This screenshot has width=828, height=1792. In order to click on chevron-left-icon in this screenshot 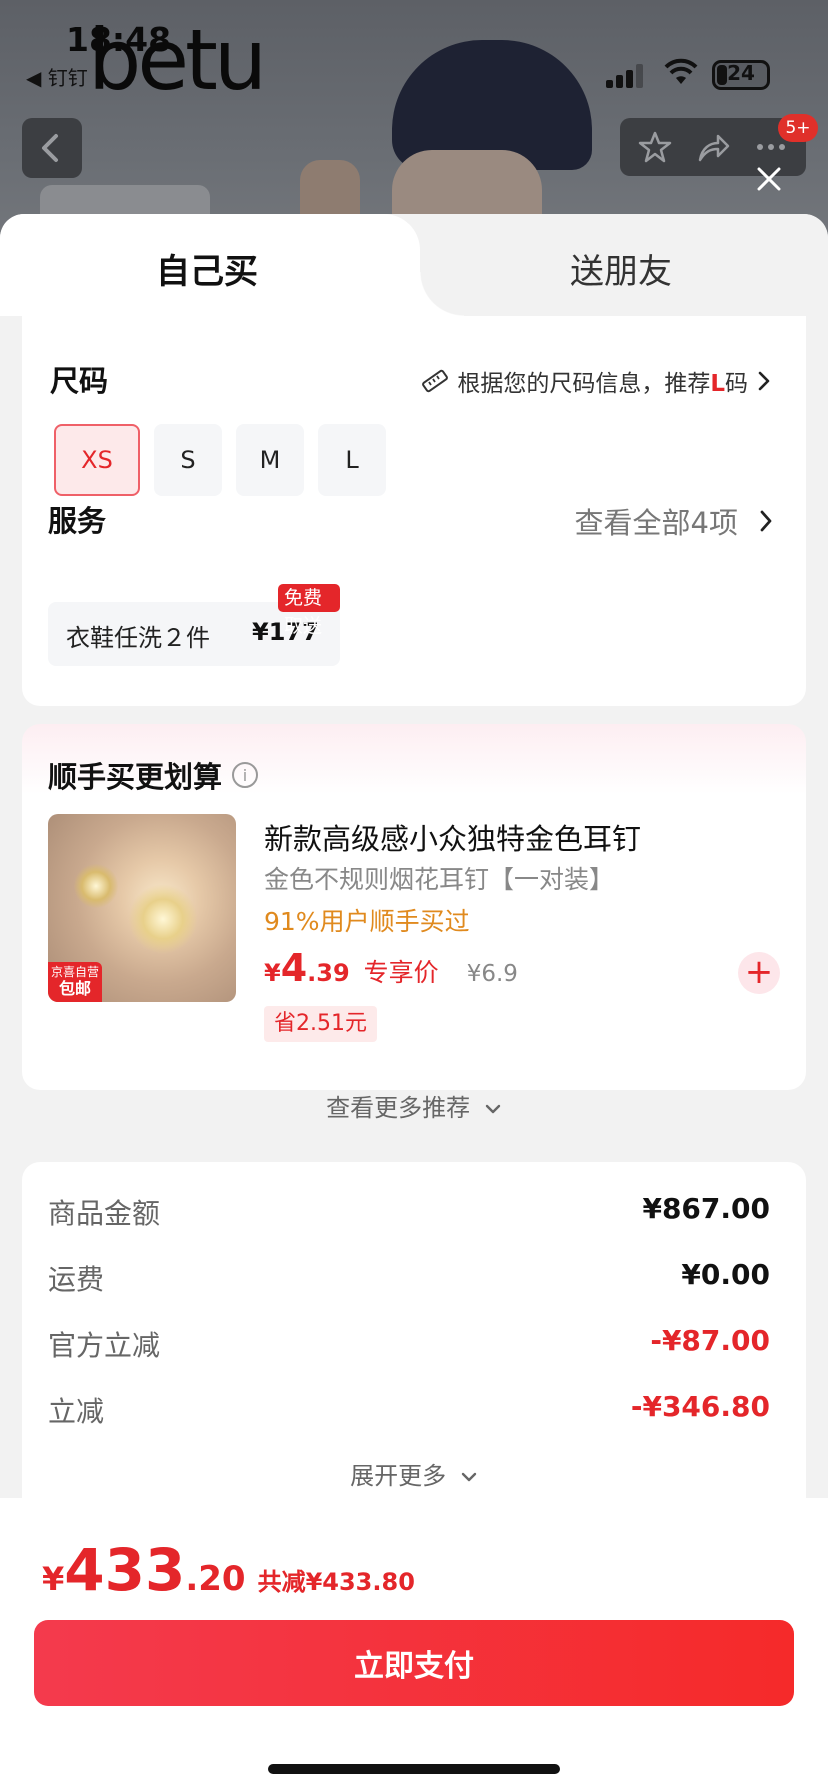, I will do `click(50, 148)`.